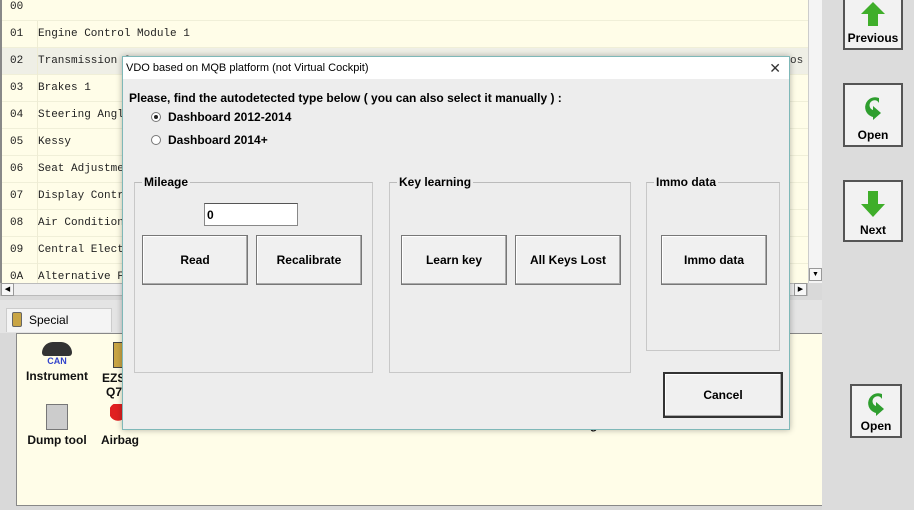 This screenshot has width=914, height=510. Describe the element at coordinates (209, 140) in the screenshot. I see `radio-dashboard-2014-plus: Dashboard 2014+` at that location.